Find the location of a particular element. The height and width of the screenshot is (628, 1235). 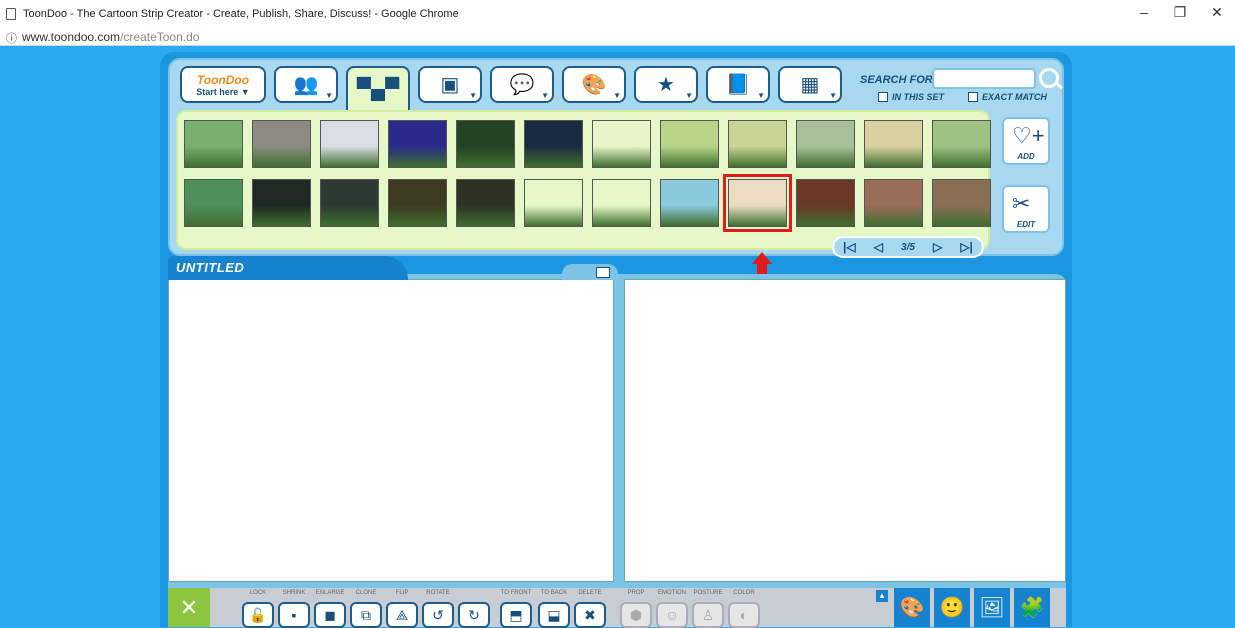

tab-backgrounds: ▀▄▀ is located at coordinates (378, 88).